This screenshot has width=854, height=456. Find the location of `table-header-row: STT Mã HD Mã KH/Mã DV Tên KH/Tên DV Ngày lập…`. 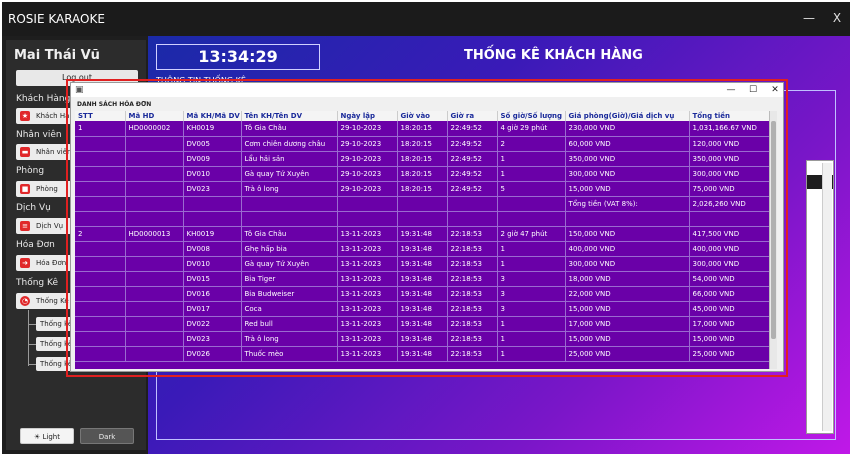

table-header-row: STT Mã HD Mã KH/Mã DV Tên KH/Tên DV Ngày lập… is located at coordinates (422, 116).